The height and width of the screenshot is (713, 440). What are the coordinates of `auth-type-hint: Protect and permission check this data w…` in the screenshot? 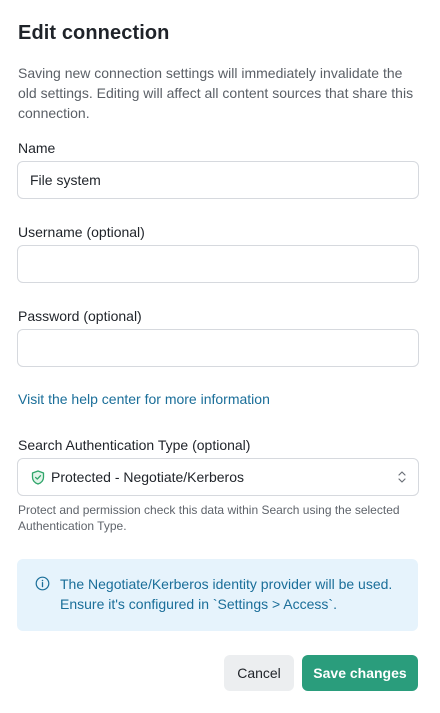 It's located at (209, 518).